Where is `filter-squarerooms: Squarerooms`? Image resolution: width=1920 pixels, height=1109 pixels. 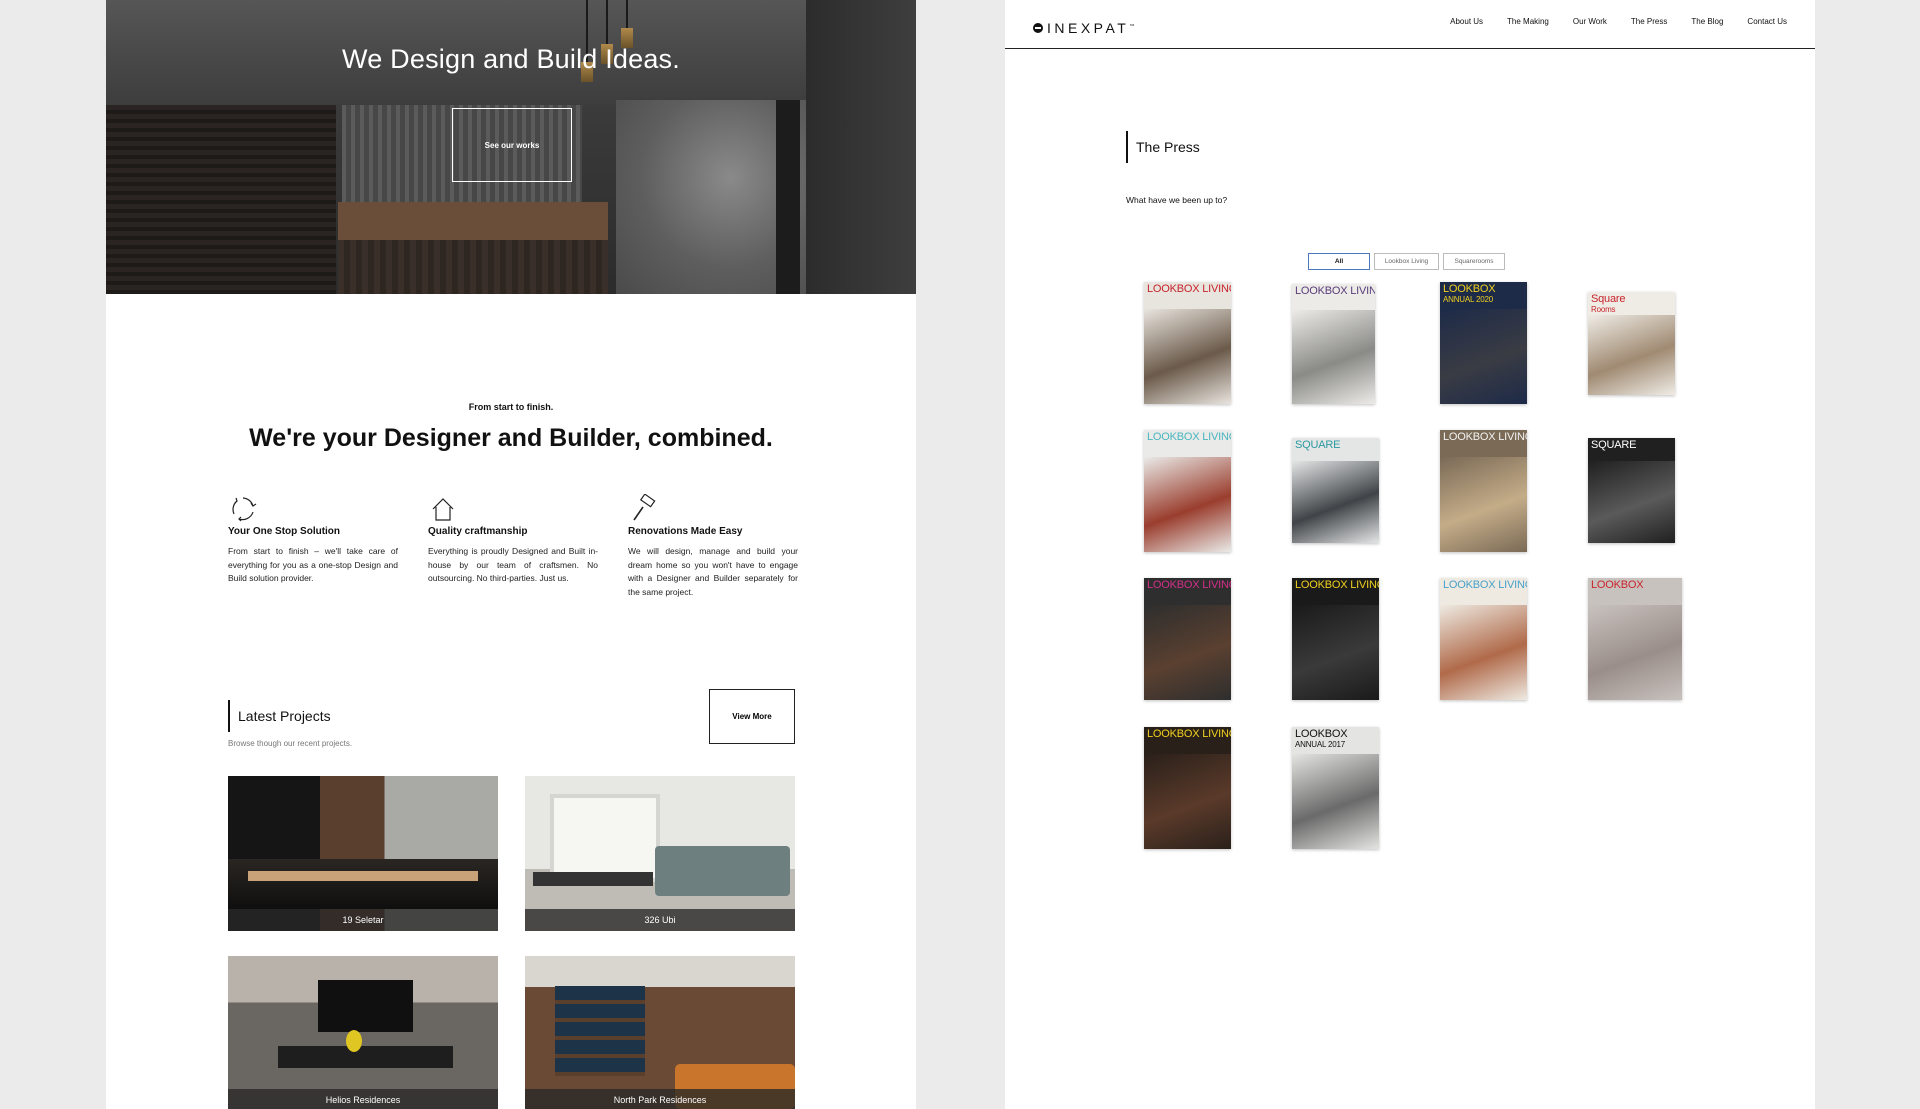
filter-squarerooms: Squarerooms is located at coordinates (1474, 261).